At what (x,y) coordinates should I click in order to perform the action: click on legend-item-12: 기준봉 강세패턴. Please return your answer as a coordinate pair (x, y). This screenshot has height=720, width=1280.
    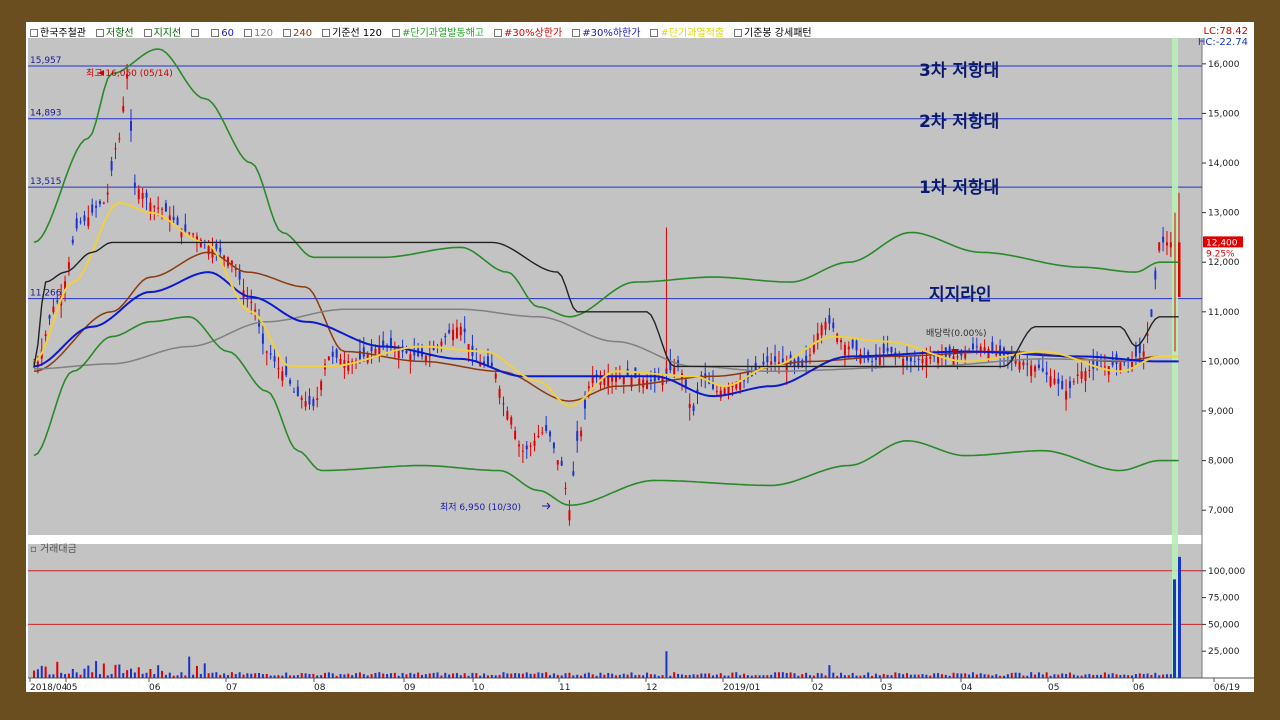
    Looking at the image, I should click on (775, 33).